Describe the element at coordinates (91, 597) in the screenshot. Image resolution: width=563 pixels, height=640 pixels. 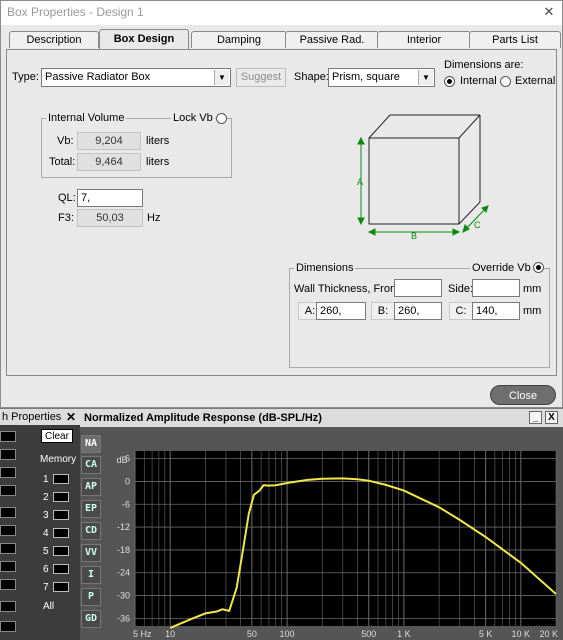
I see `view-p-button: P` at that location.